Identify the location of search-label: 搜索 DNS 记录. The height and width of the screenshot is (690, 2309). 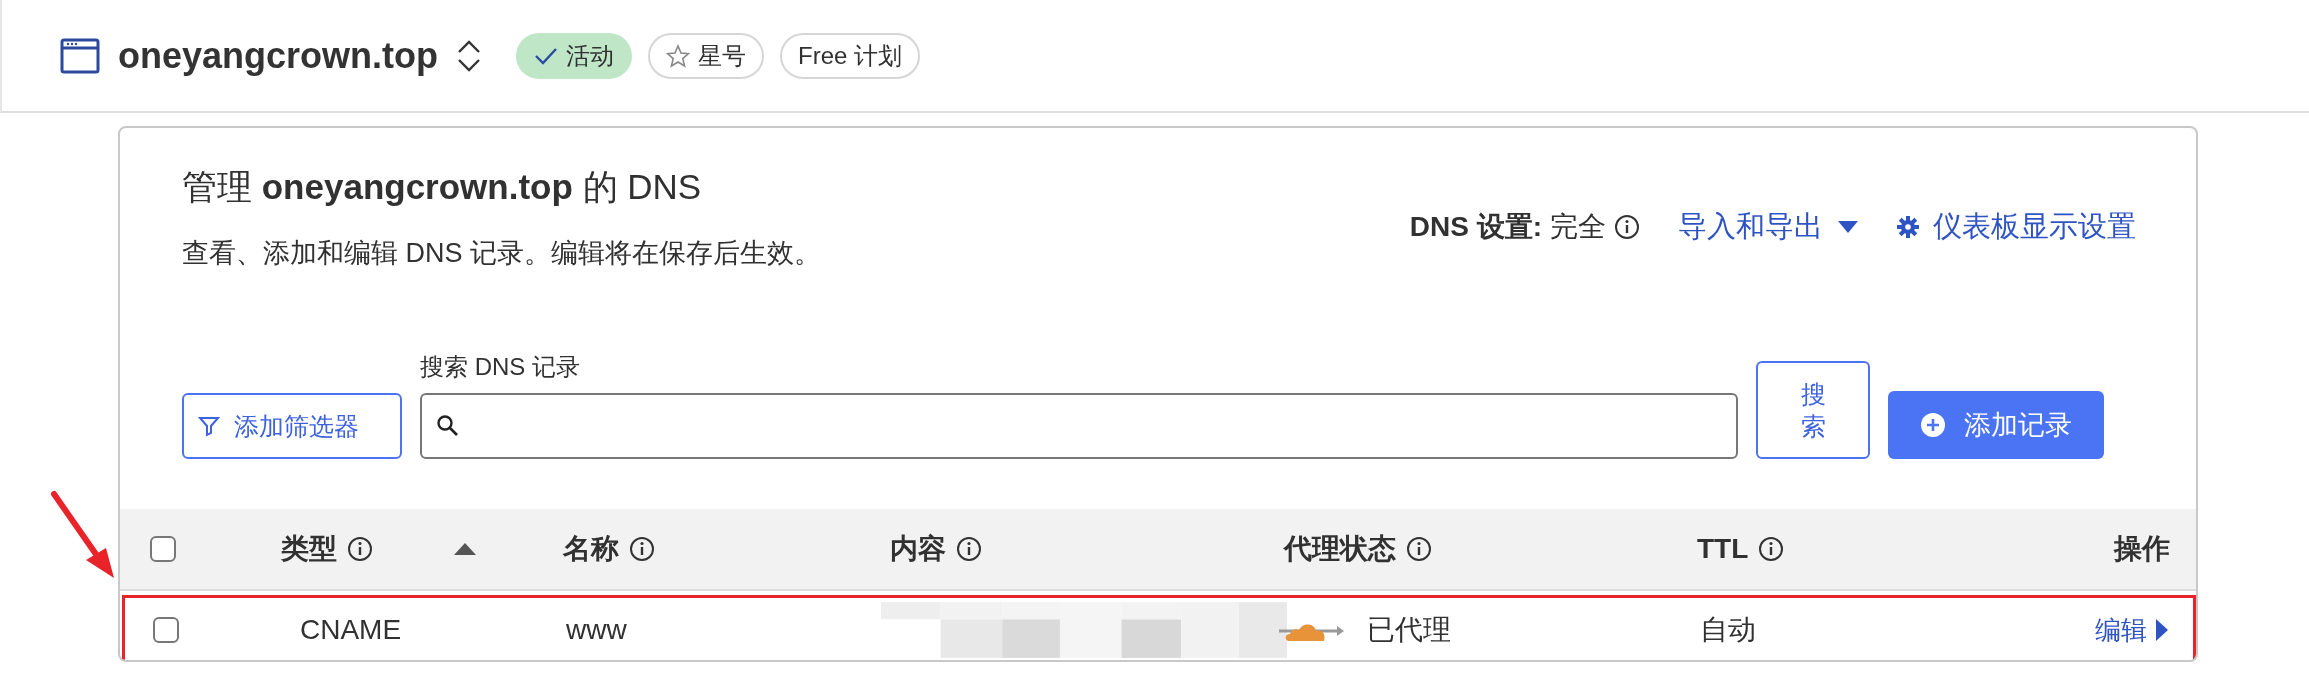
(500, 367).